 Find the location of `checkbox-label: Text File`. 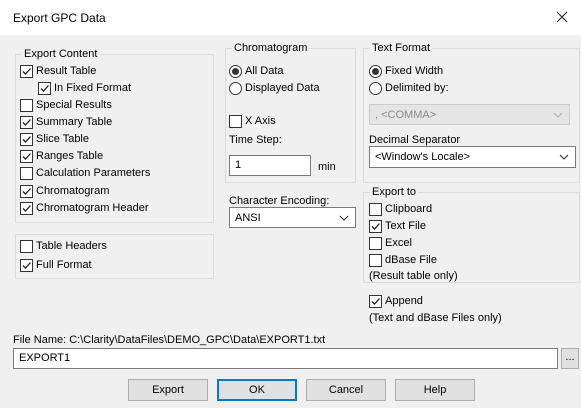

checkbox-label: Text File is located at coordinates (405, 226).